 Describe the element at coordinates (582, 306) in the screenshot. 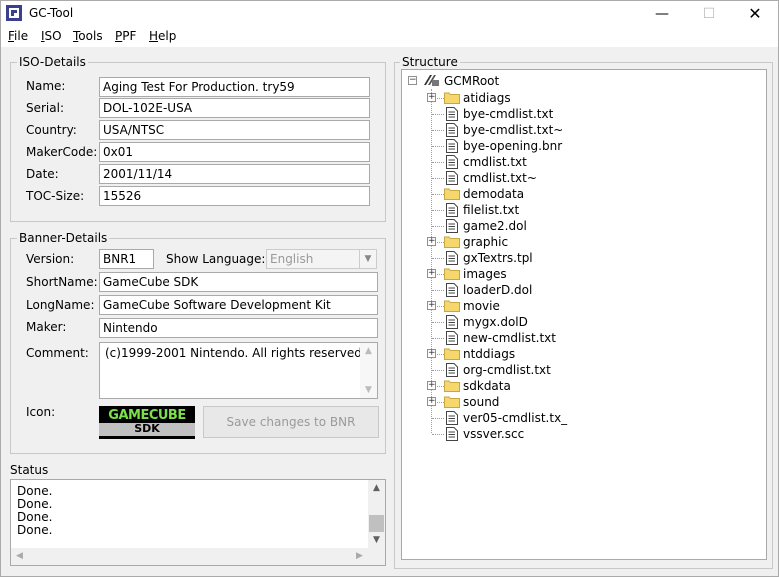

I see `tree-node: + movie` at that location.